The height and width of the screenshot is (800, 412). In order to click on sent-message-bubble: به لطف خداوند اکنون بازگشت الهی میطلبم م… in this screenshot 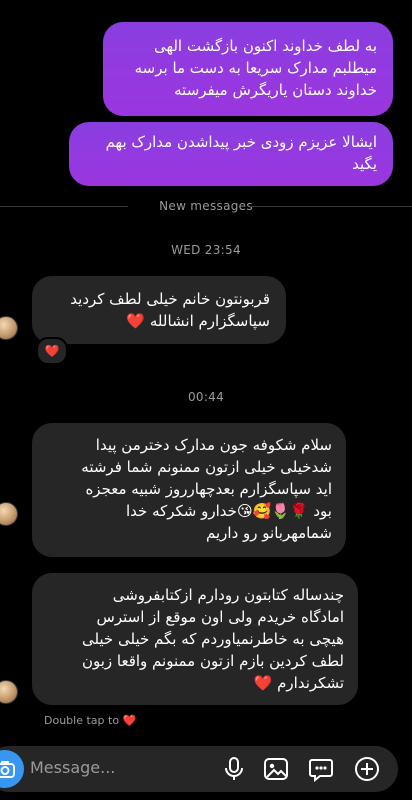, I will do `click(248, 69)`.